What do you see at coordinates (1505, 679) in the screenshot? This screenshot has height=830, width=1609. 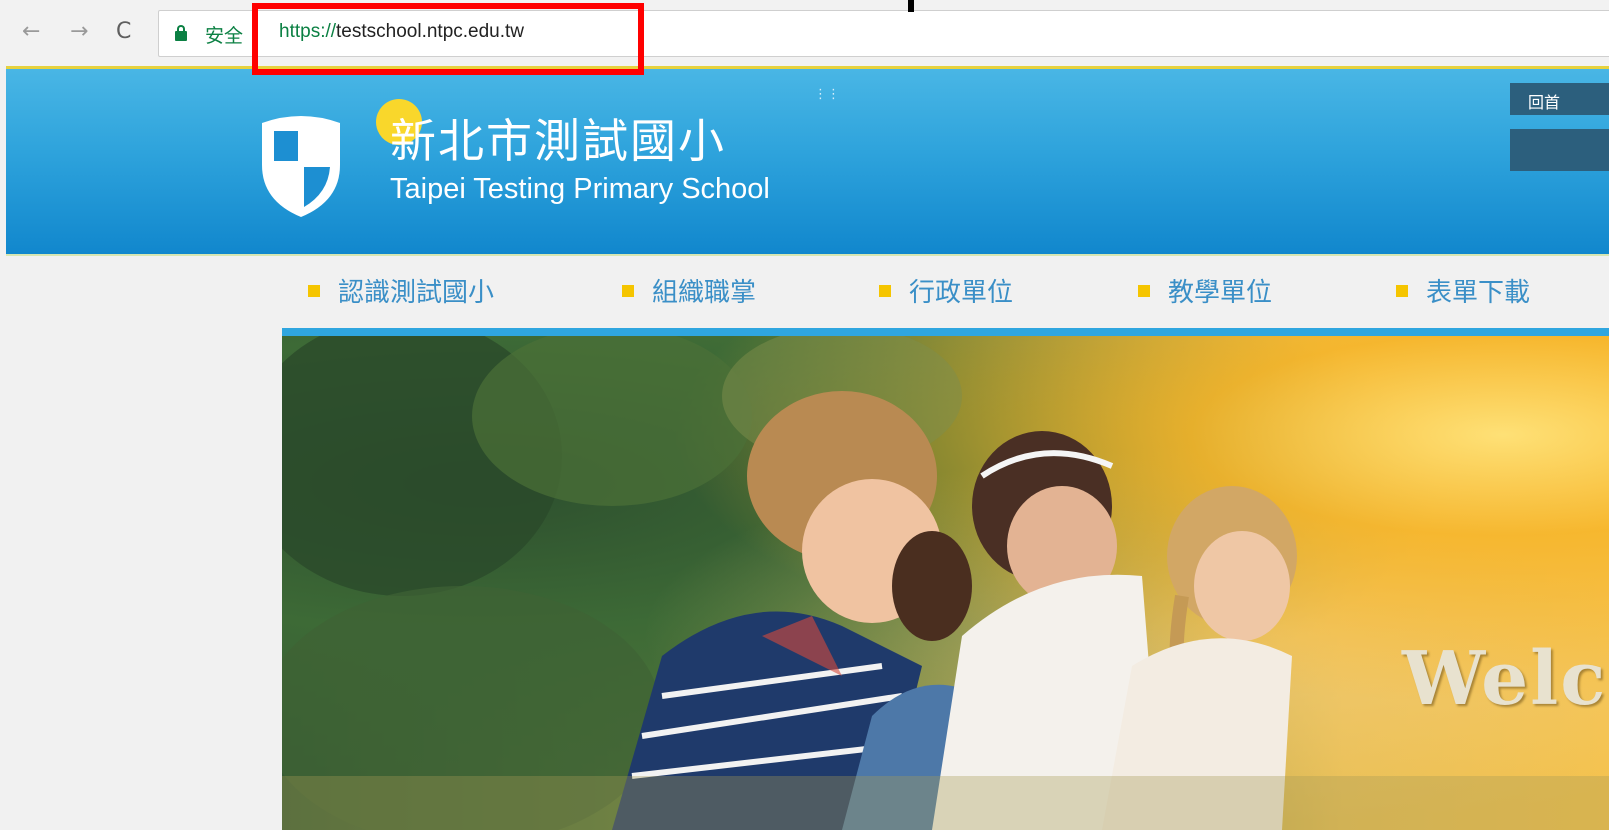 I see `welcome-text: Welc` at bounding box center [1505, 679].